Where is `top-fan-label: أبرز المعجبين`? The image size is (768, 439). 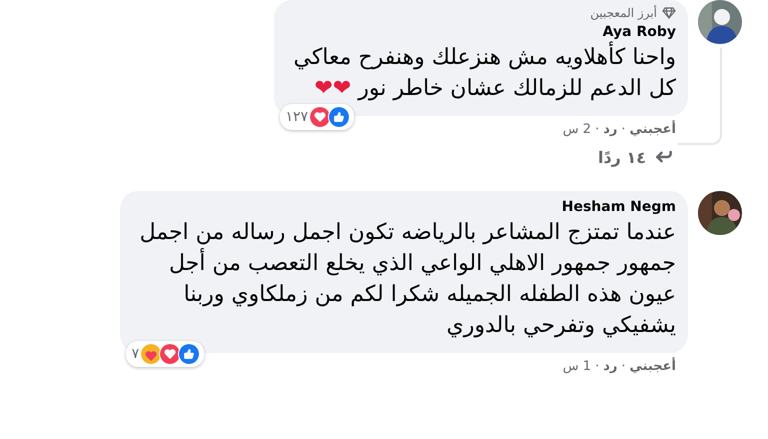
top-fan-label: أبرز المعجبين is located at coordinates (623, 13).